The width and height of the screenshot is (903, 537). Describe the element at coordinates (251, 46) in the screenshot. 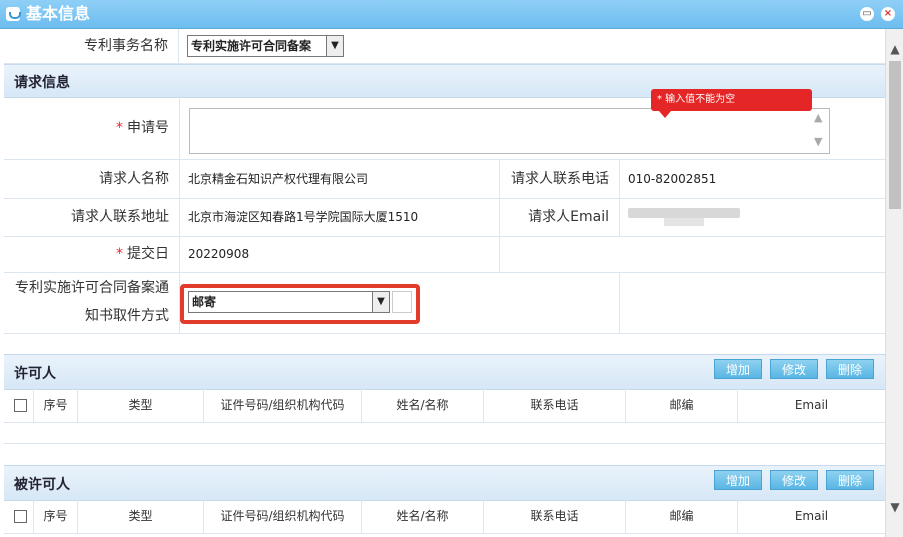

I see `matter-select-value: 专利实施许可合同备案` at that location.